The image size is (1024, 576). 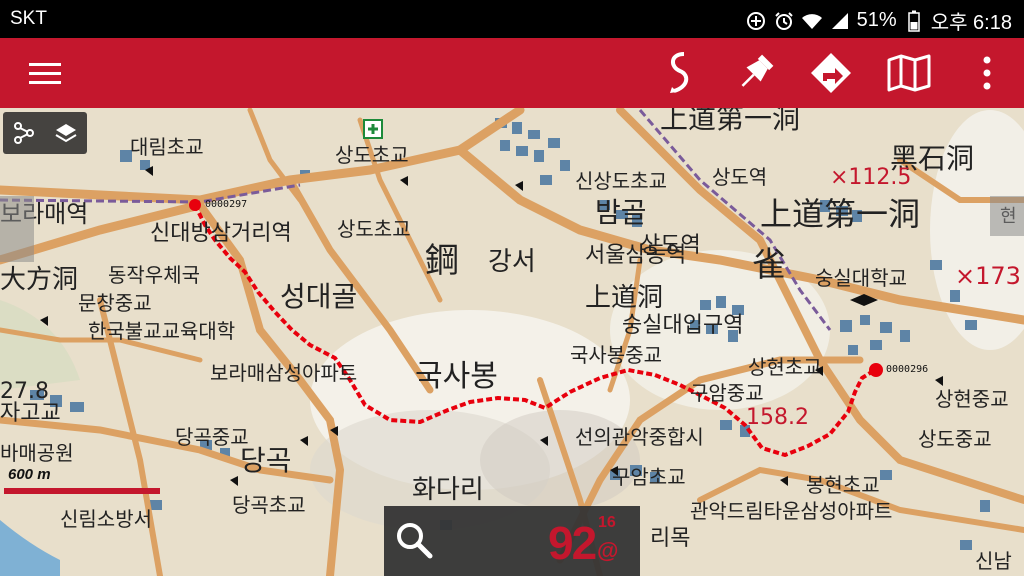 I want to click on map-label: 강서, so click(x=512, y=262).